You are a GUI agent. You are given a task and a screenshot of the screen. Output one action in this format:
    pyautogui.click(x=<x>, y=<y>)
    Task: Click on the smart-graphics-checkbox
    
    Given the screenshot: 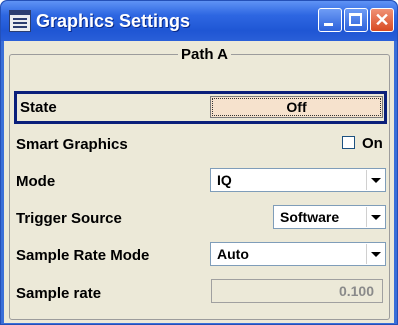 What is the action you would take?
    pyautogui.click(x=348, y=142)
    